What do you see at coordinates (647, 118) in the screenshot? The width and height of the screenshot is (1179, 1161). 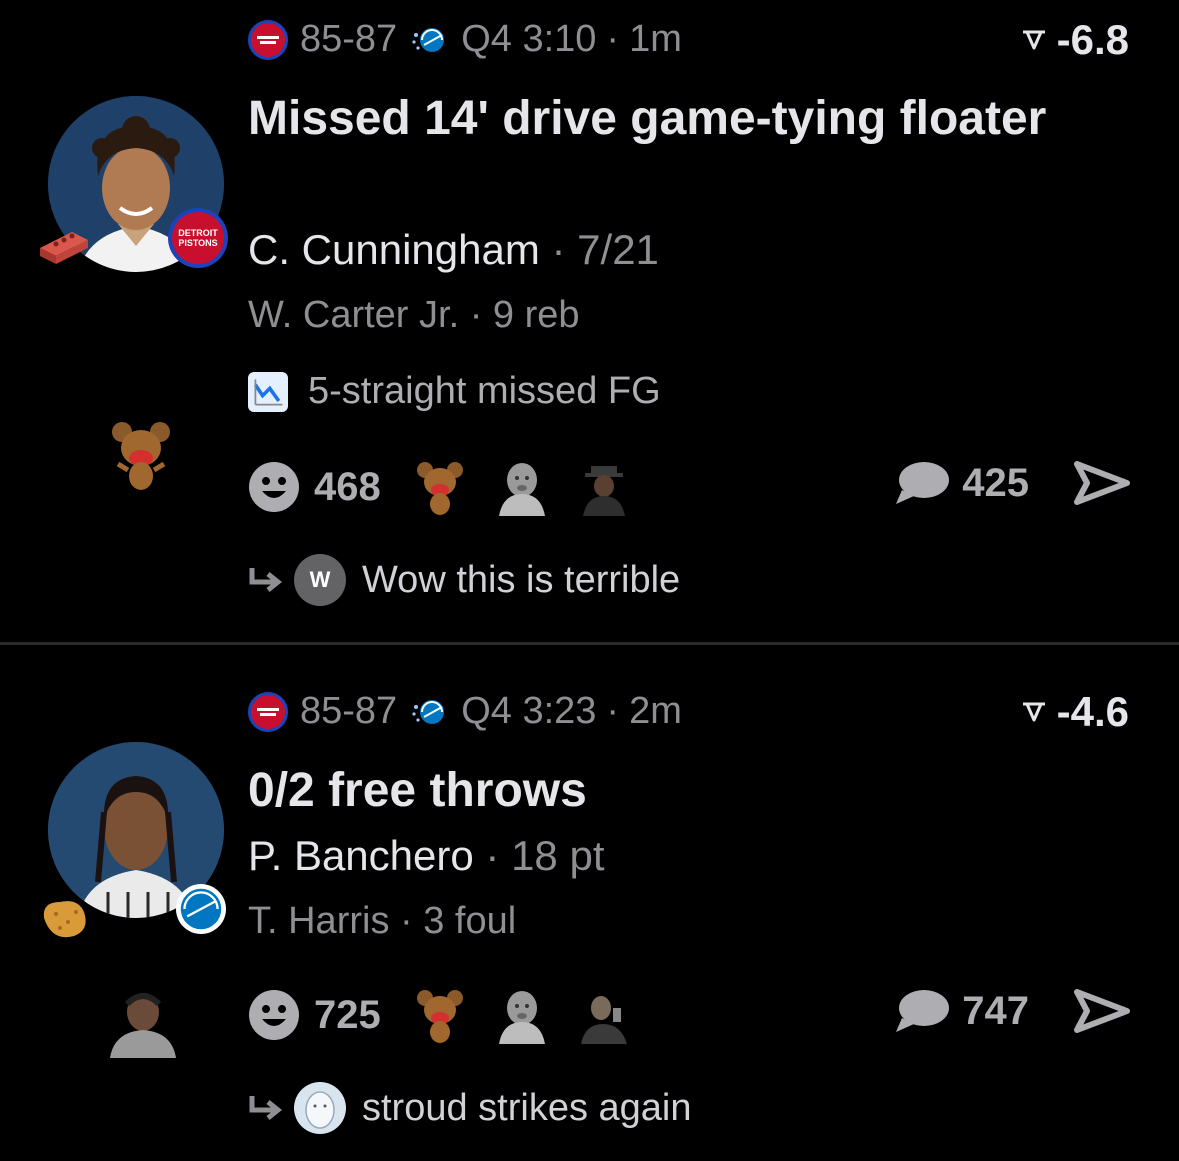 I see `play-title: Missed 14' drive game-tying floater` at bounding box center [647, 118].